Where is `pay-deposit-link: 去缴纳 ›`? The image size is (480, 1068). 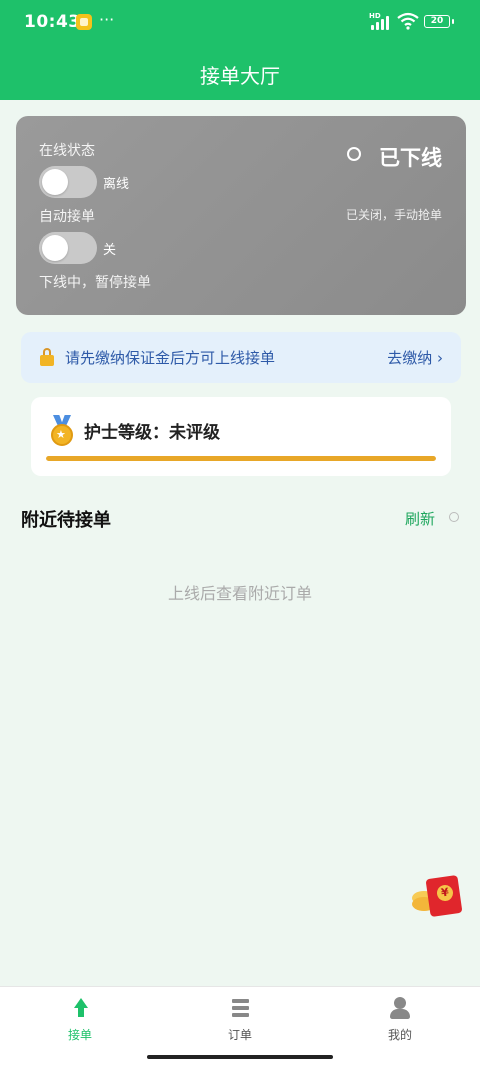 pay-deposit-link: 去缴纳 › is located at coordinates (415, 357).